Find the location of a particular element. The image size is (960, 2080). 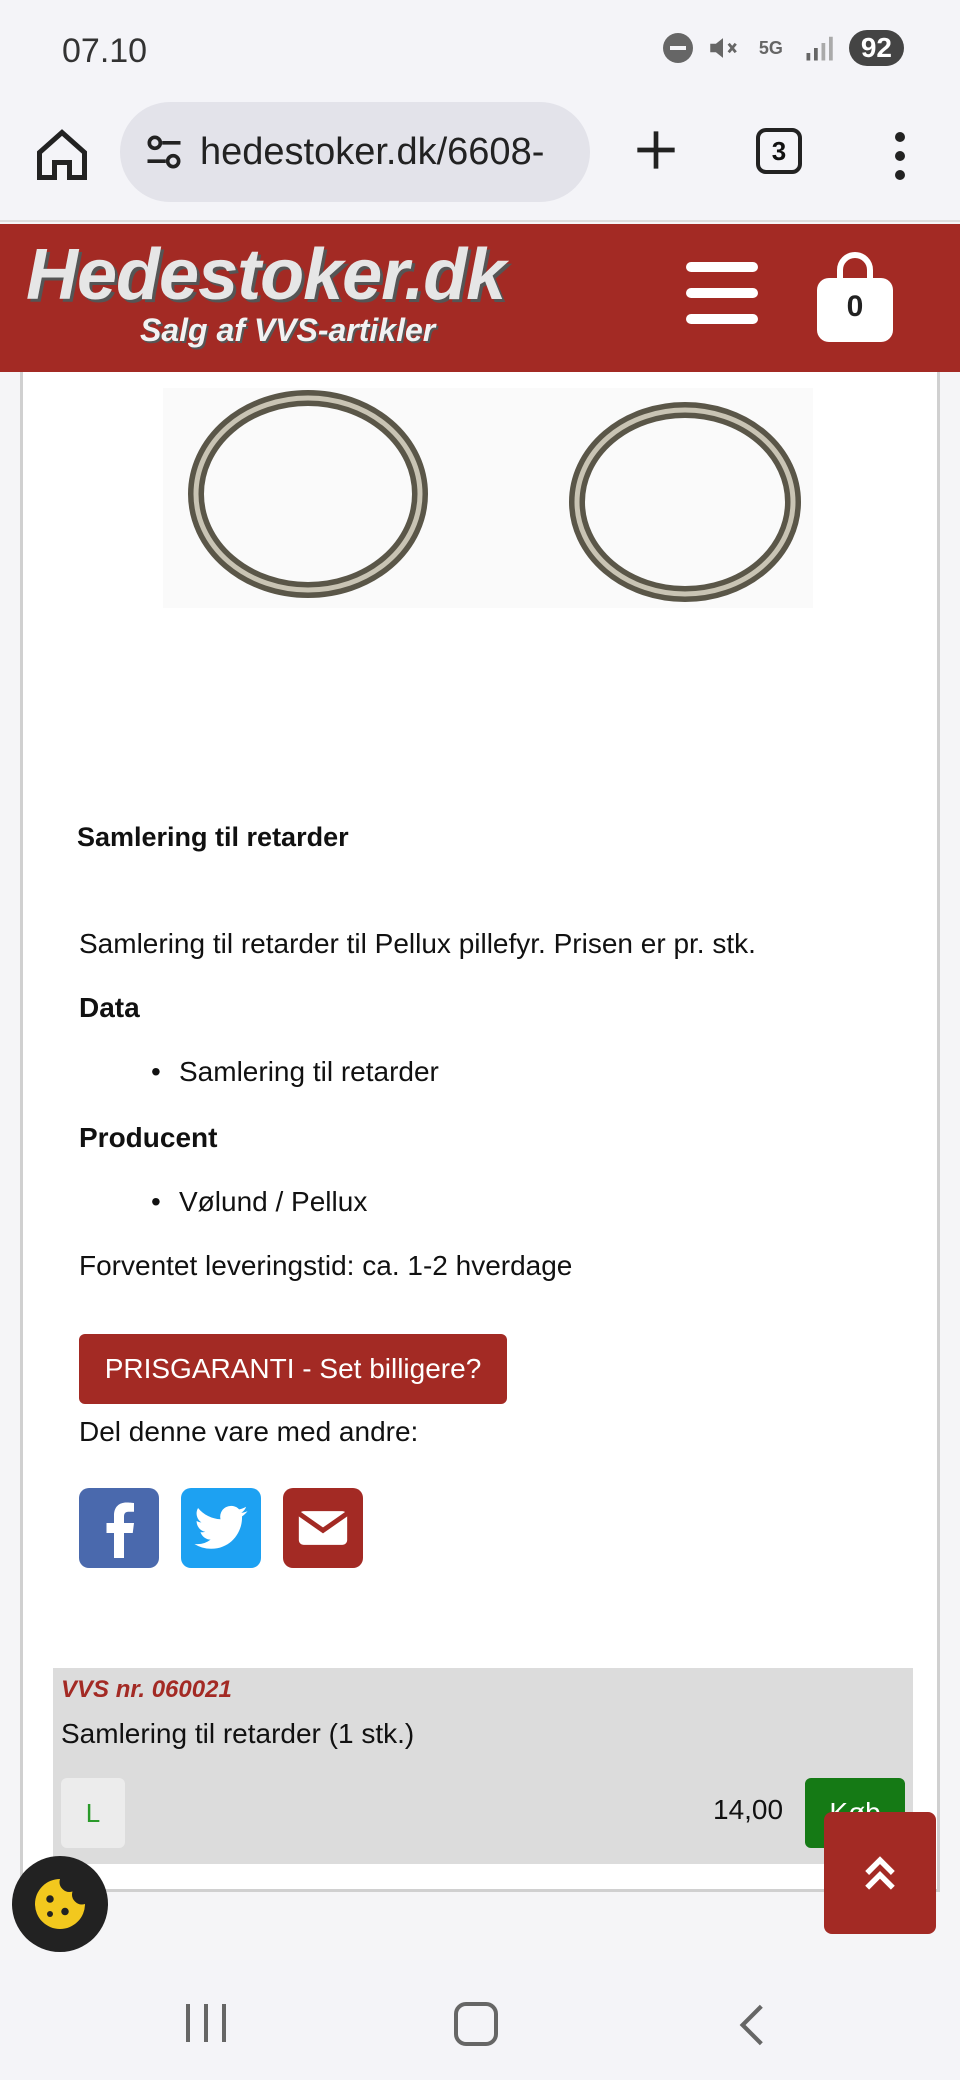

product-row-title: Samlering til retarder (1 stk.) is located at coordinates (237, 1734).